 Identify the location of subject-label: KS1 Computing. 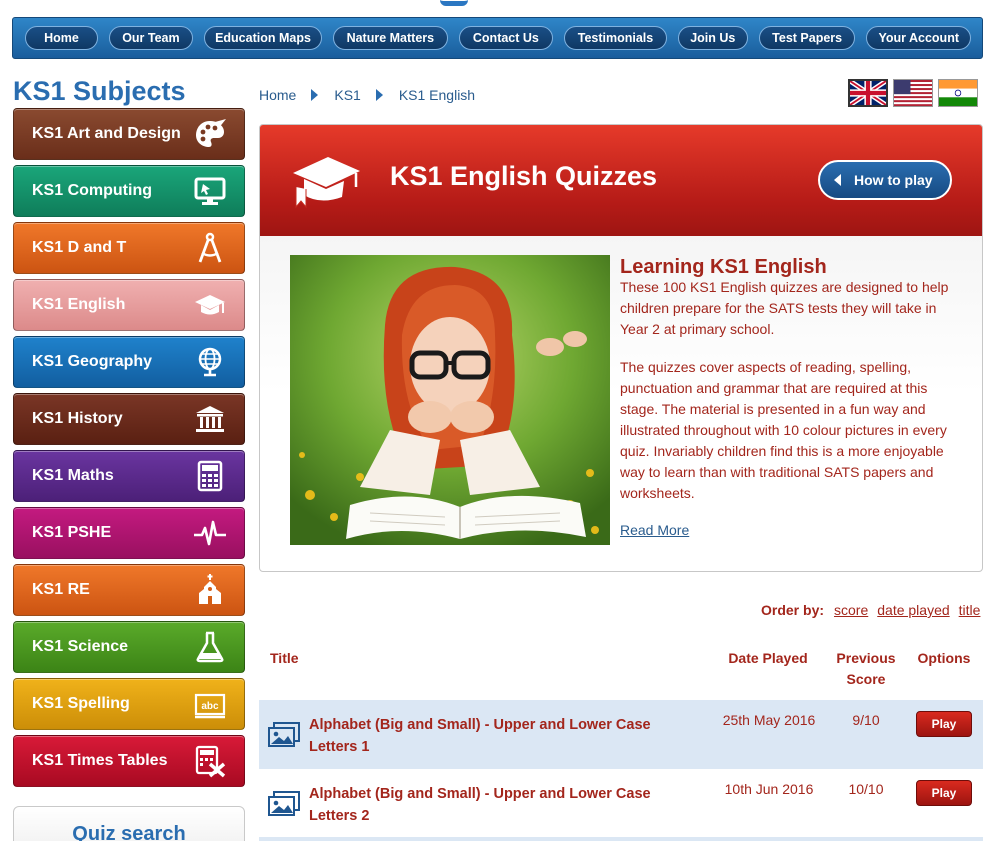
(92, 190).